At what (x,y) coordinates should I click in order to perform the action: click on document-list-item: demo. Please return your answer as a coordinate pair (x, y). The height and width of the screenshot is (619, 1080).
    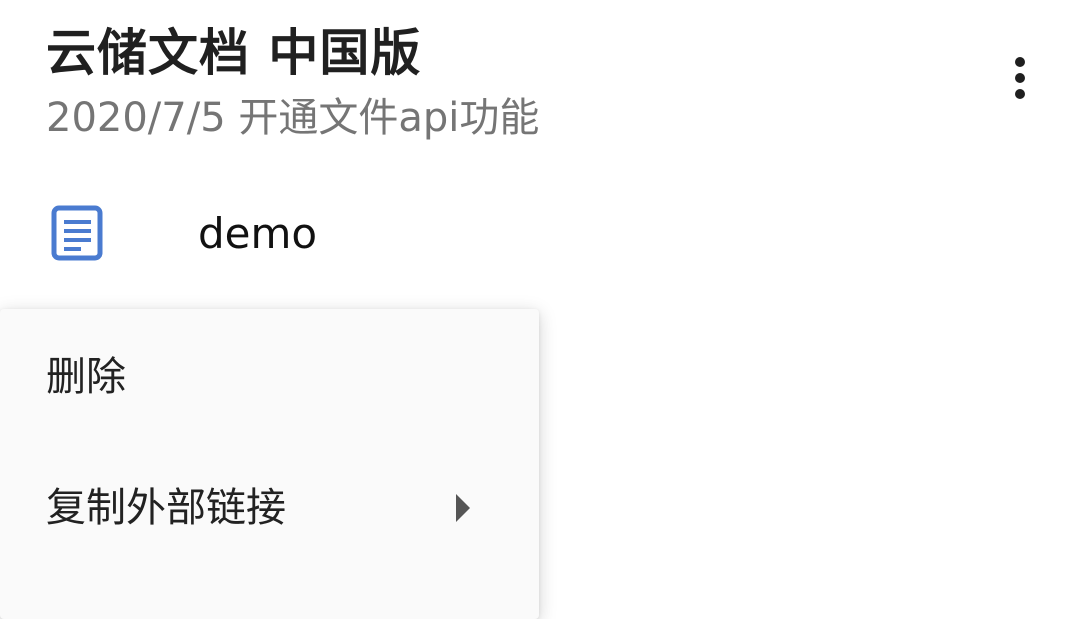
    Looking at the image, I should click on (540, 235).